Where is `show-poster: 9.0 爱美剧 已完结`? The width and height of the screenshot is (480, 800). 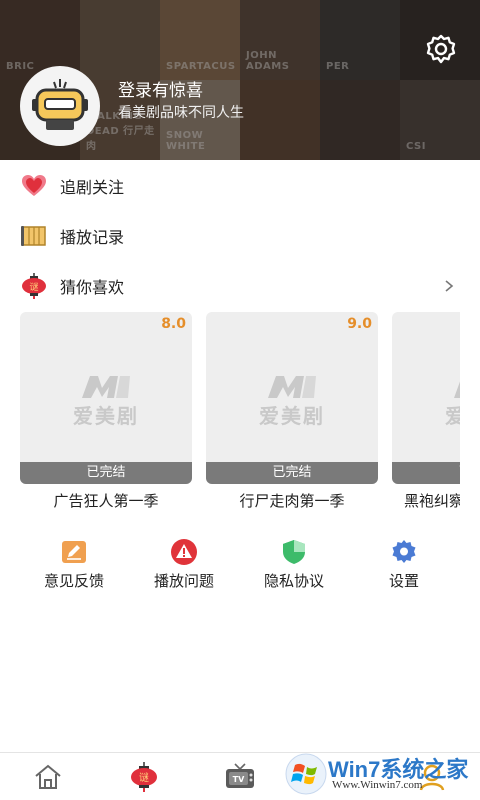 show-poster: 9.0 爱美剧 已完结 is located at coordinates (292, 398).